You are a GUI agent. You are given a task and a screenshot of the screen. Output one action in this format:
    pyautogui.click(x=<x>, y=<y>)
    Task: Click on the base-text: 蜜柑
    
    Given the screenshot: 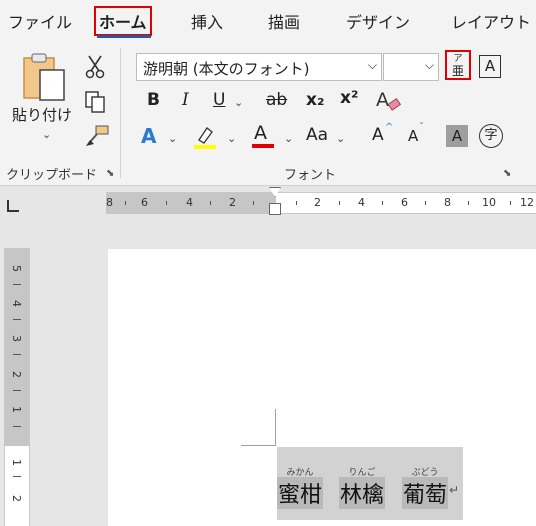 What is the action you would take?
    pyautogui.click(x=300, y=493)
    